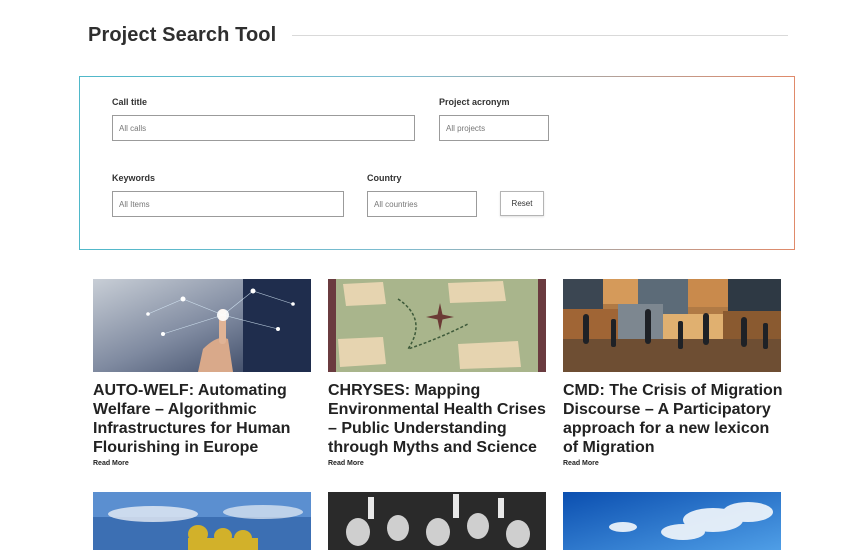 The image size is (866, 550). What do you see at coordinates (540, 35) in the screenshot?
I see `title-divider` at bounding box center [540, 35].